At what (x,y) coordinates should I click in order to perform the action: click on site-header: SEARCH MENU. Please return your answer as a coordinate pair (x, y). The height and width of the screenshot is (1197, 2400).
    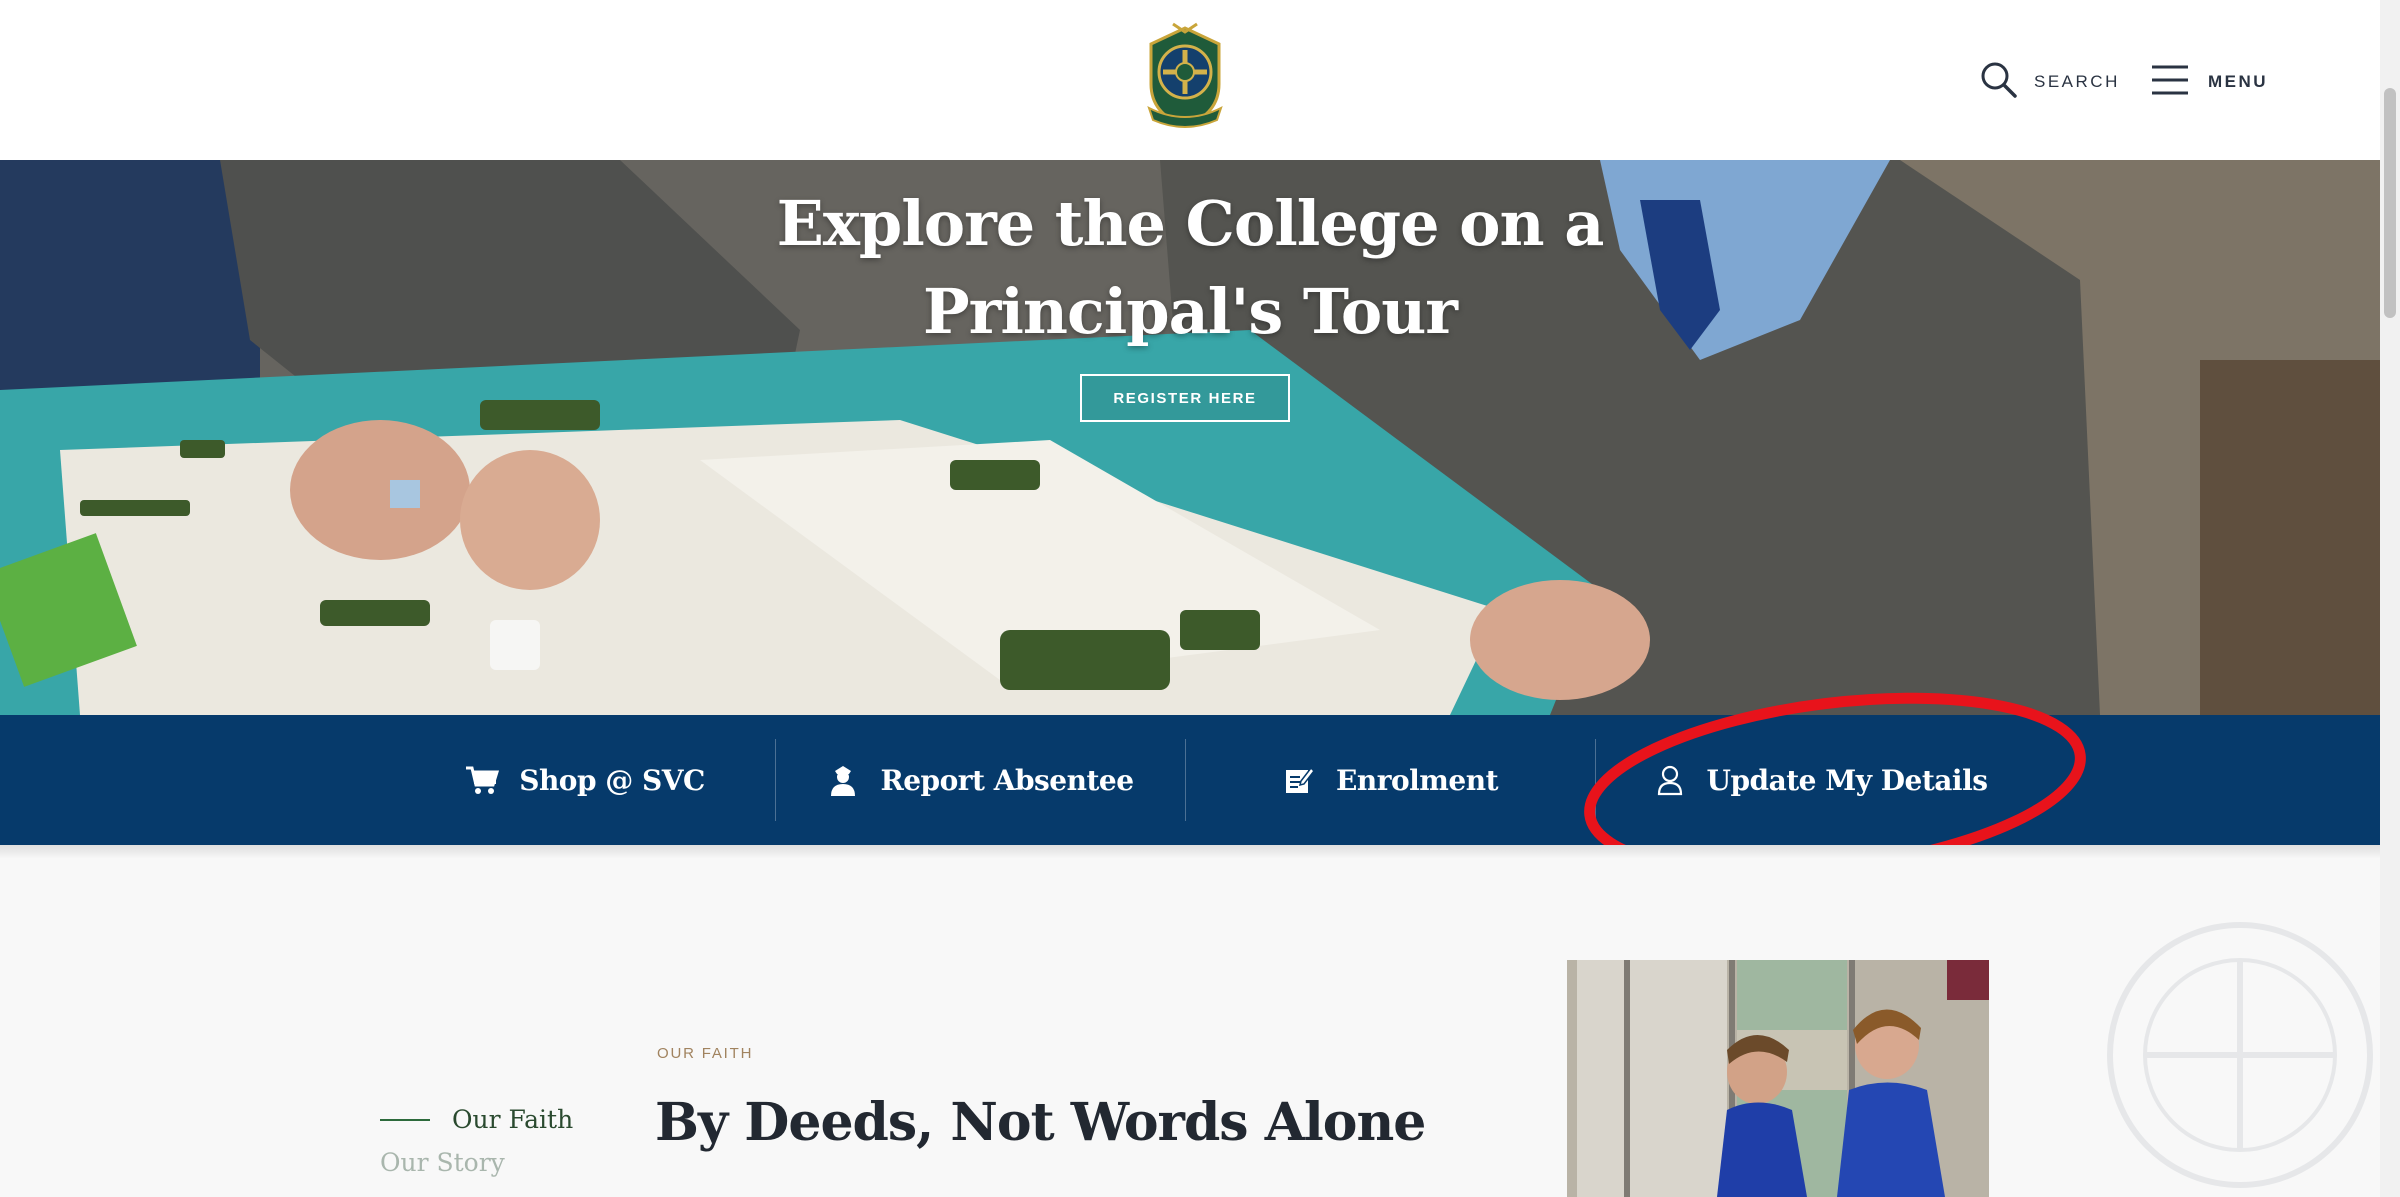
    Looking at the image, I should click on (1190, 80).